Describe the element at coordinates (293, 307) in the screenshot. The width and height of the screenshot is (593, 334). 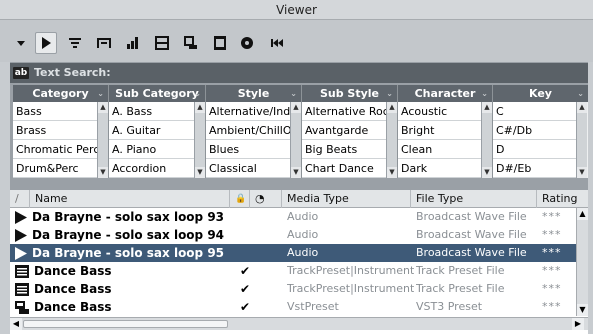
I see `table-row: Dance Bass ✔ VstPreset VST3 Preset ***` at that location.